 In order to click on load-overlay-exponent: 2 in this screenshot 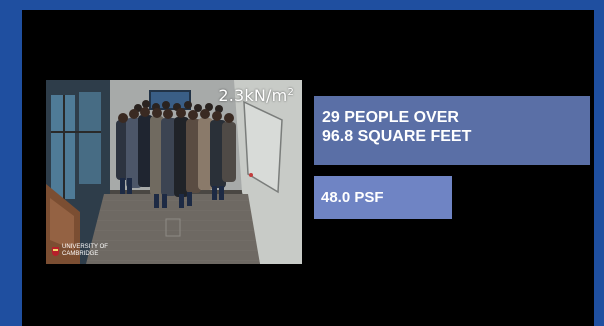, I will do `click(290, 92)`.